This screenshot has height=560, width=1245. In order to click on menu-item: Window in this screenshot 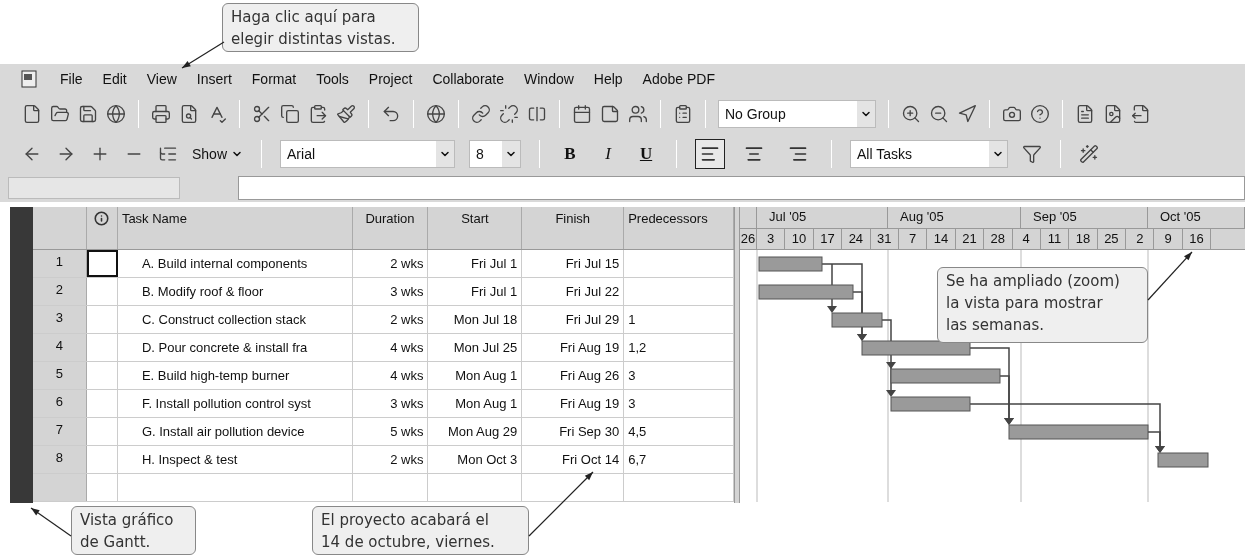, I will do `click(549, 79)`.